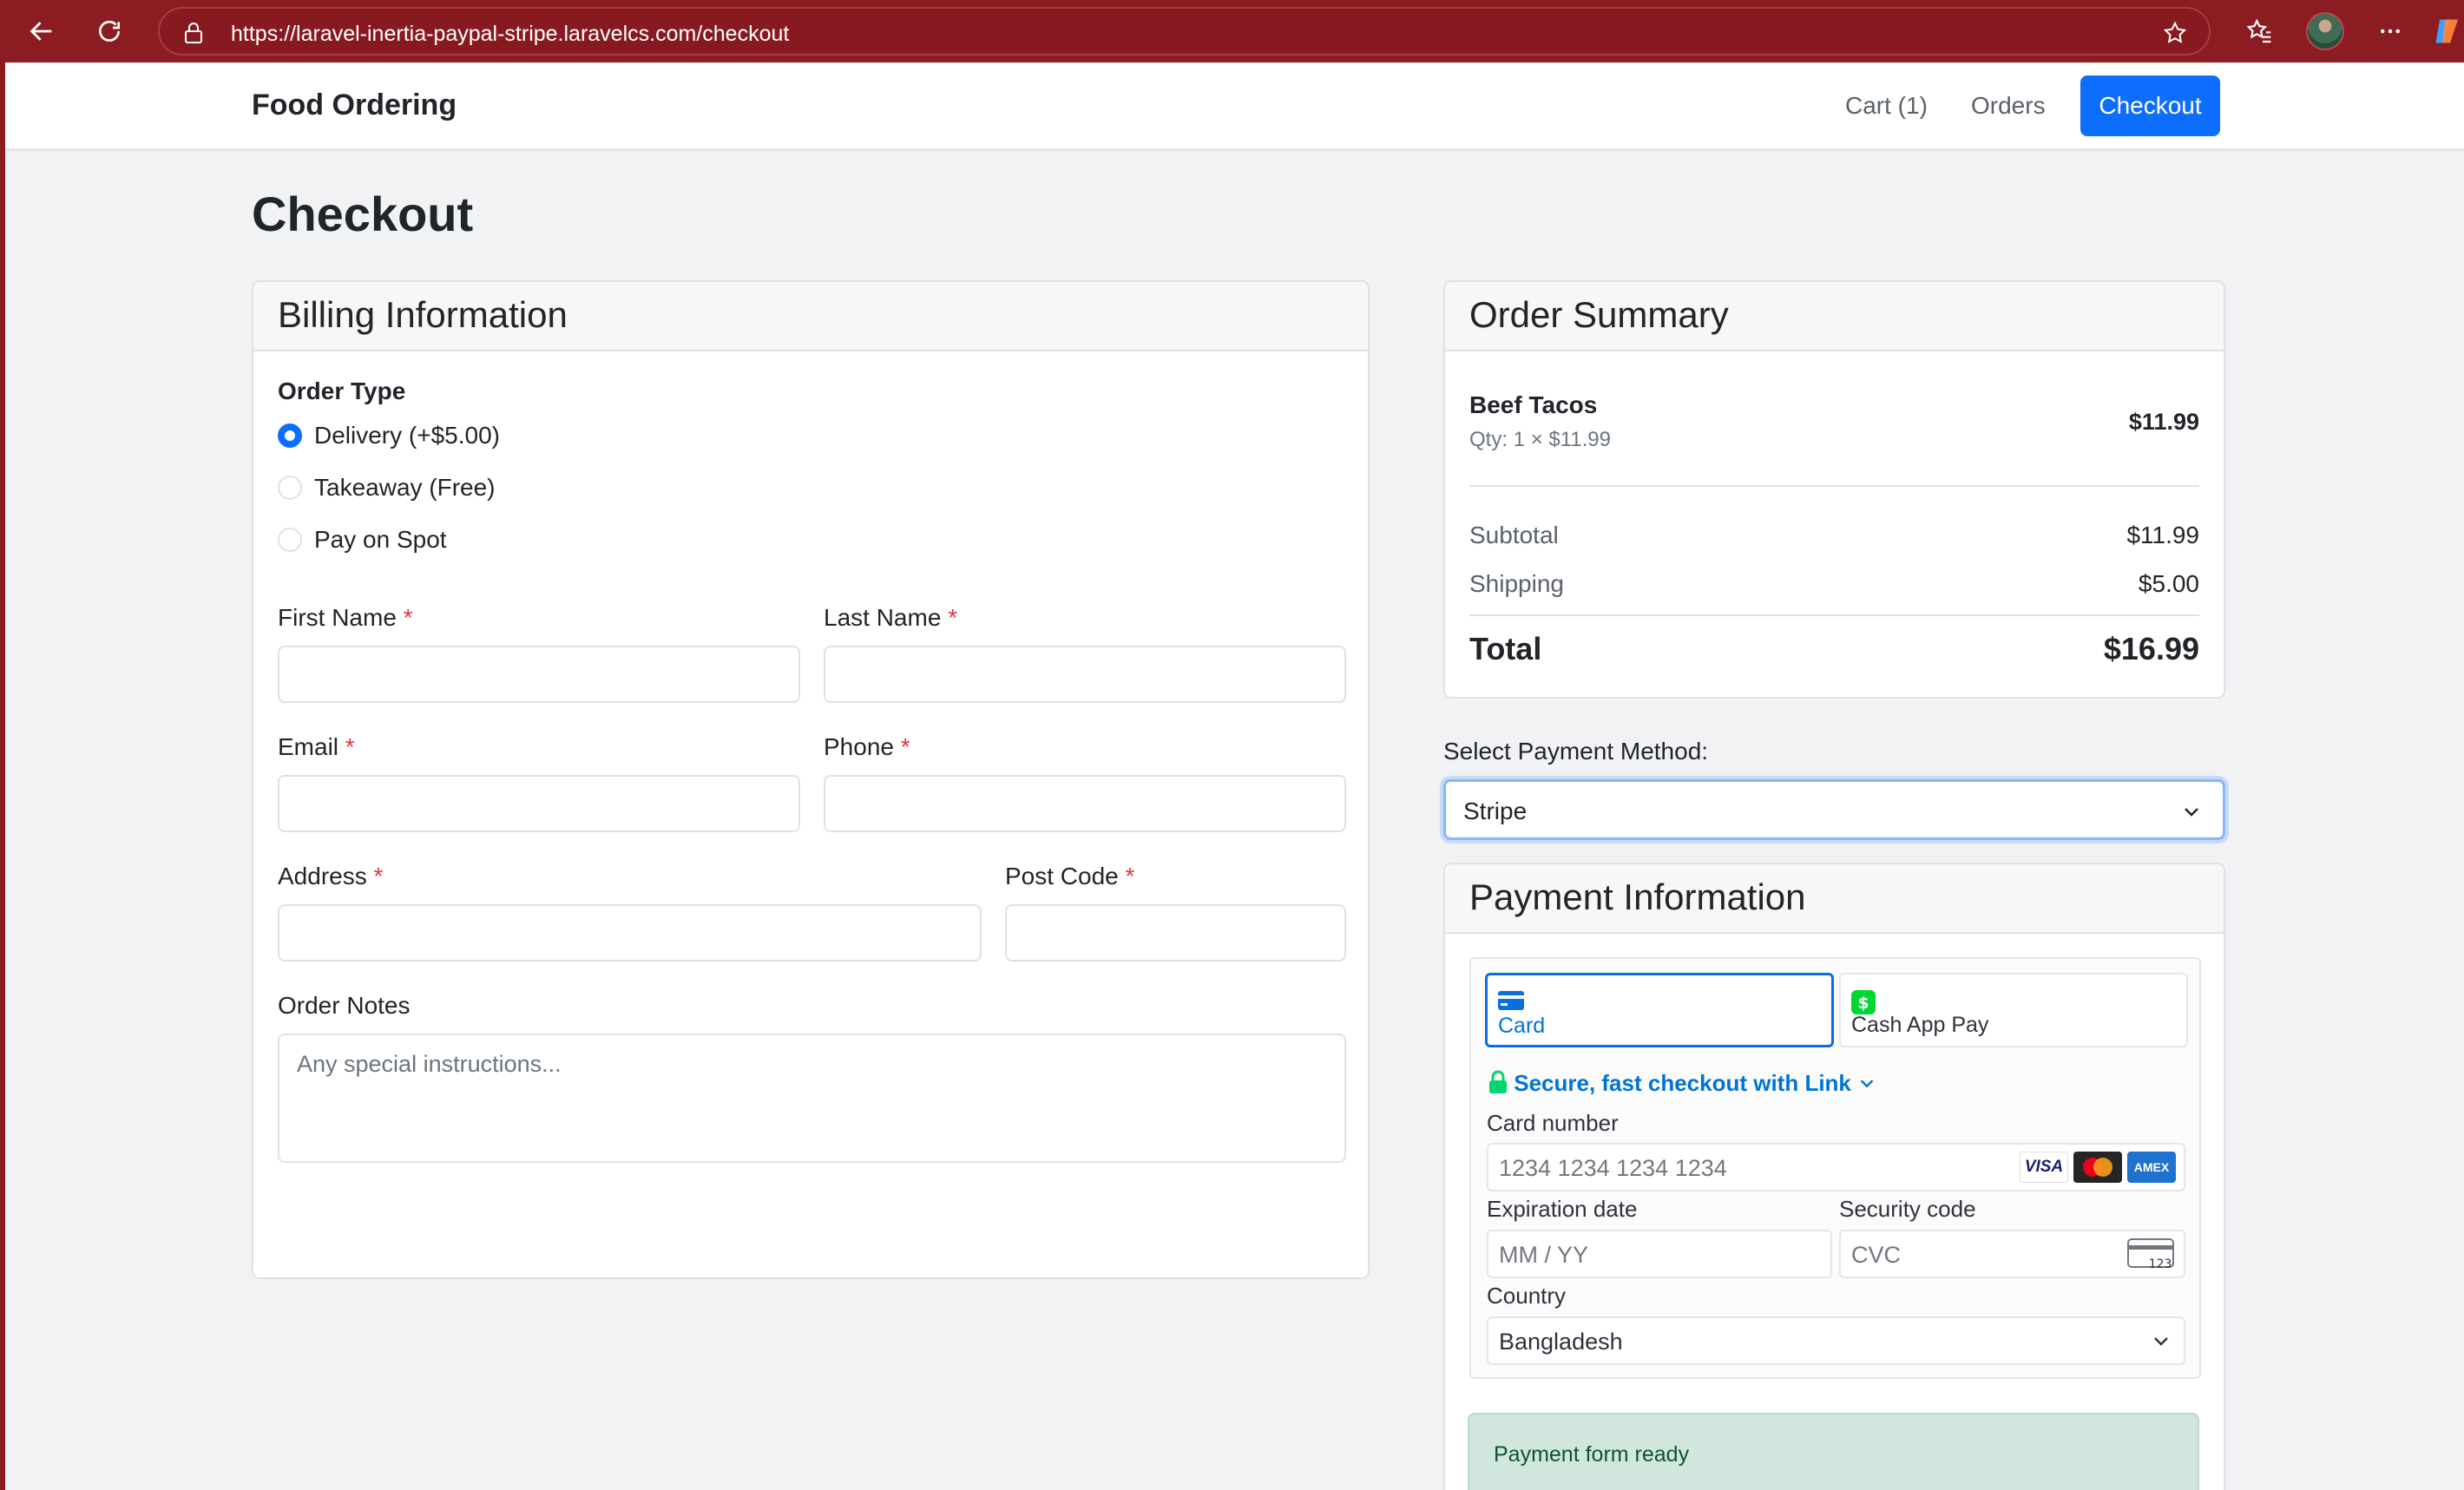 This screenshot has height=1490, width=2464. I want to click on page-title: Checkout, so click(363, 214).